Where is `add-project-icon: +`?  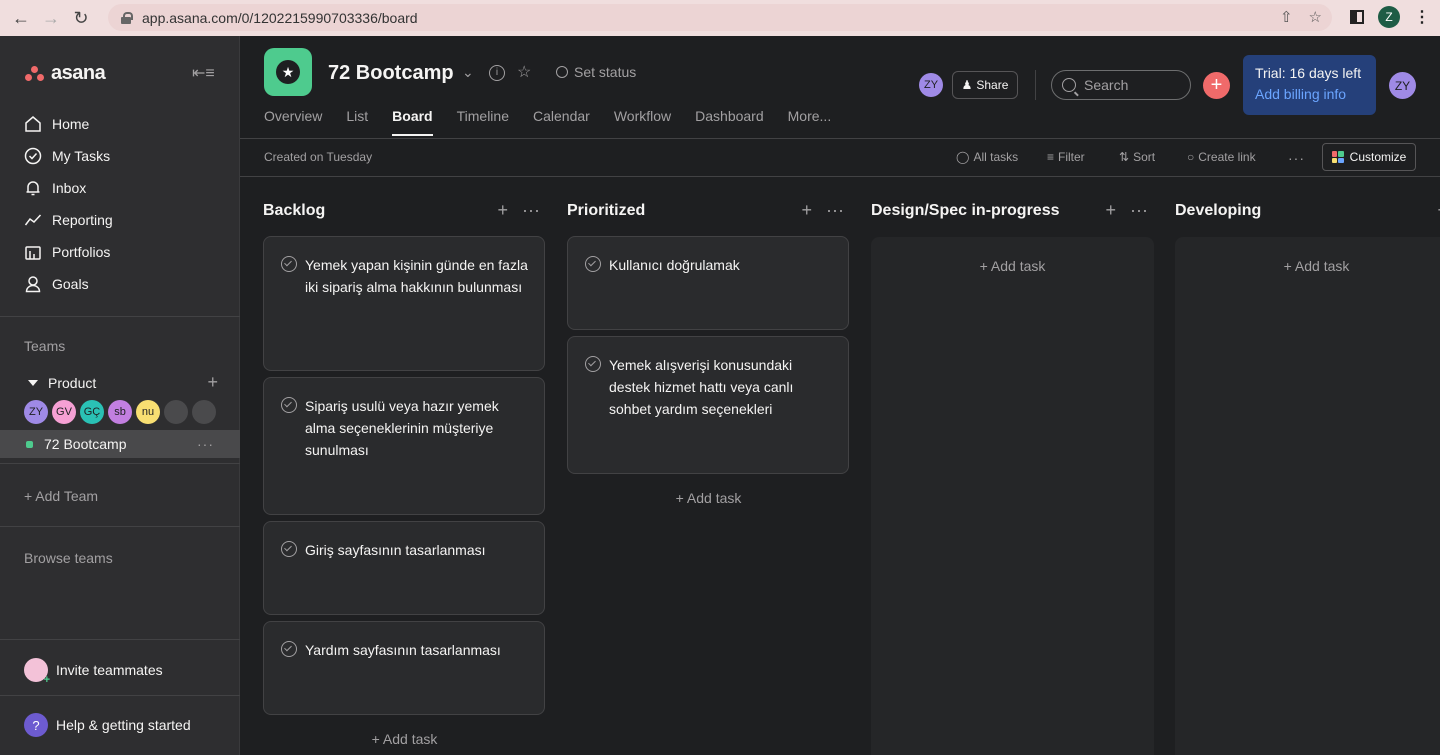 add-project-icon: + is located at coordinates (212, 382).